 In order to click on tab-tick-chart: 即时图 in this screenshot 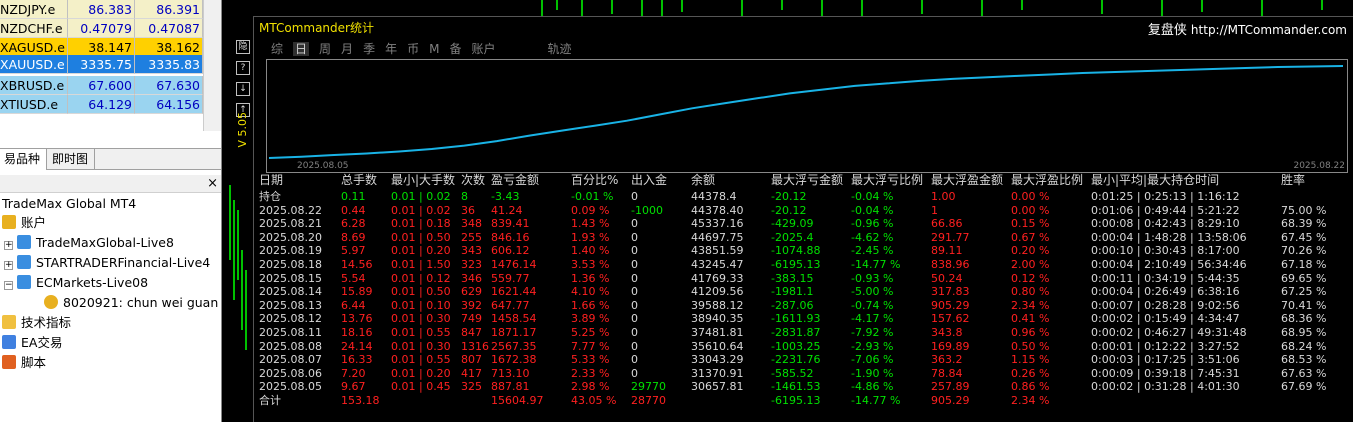, I will do `click(71, 159)`.